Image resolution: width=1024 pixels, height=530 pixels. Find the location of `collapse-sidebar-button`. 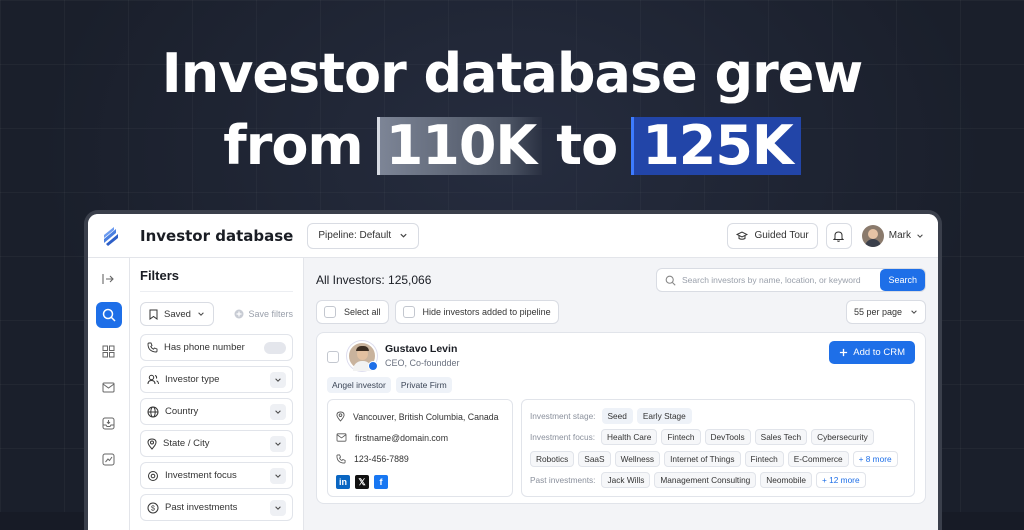

collapse-sidebar-button is located at coordinates (109, 279).